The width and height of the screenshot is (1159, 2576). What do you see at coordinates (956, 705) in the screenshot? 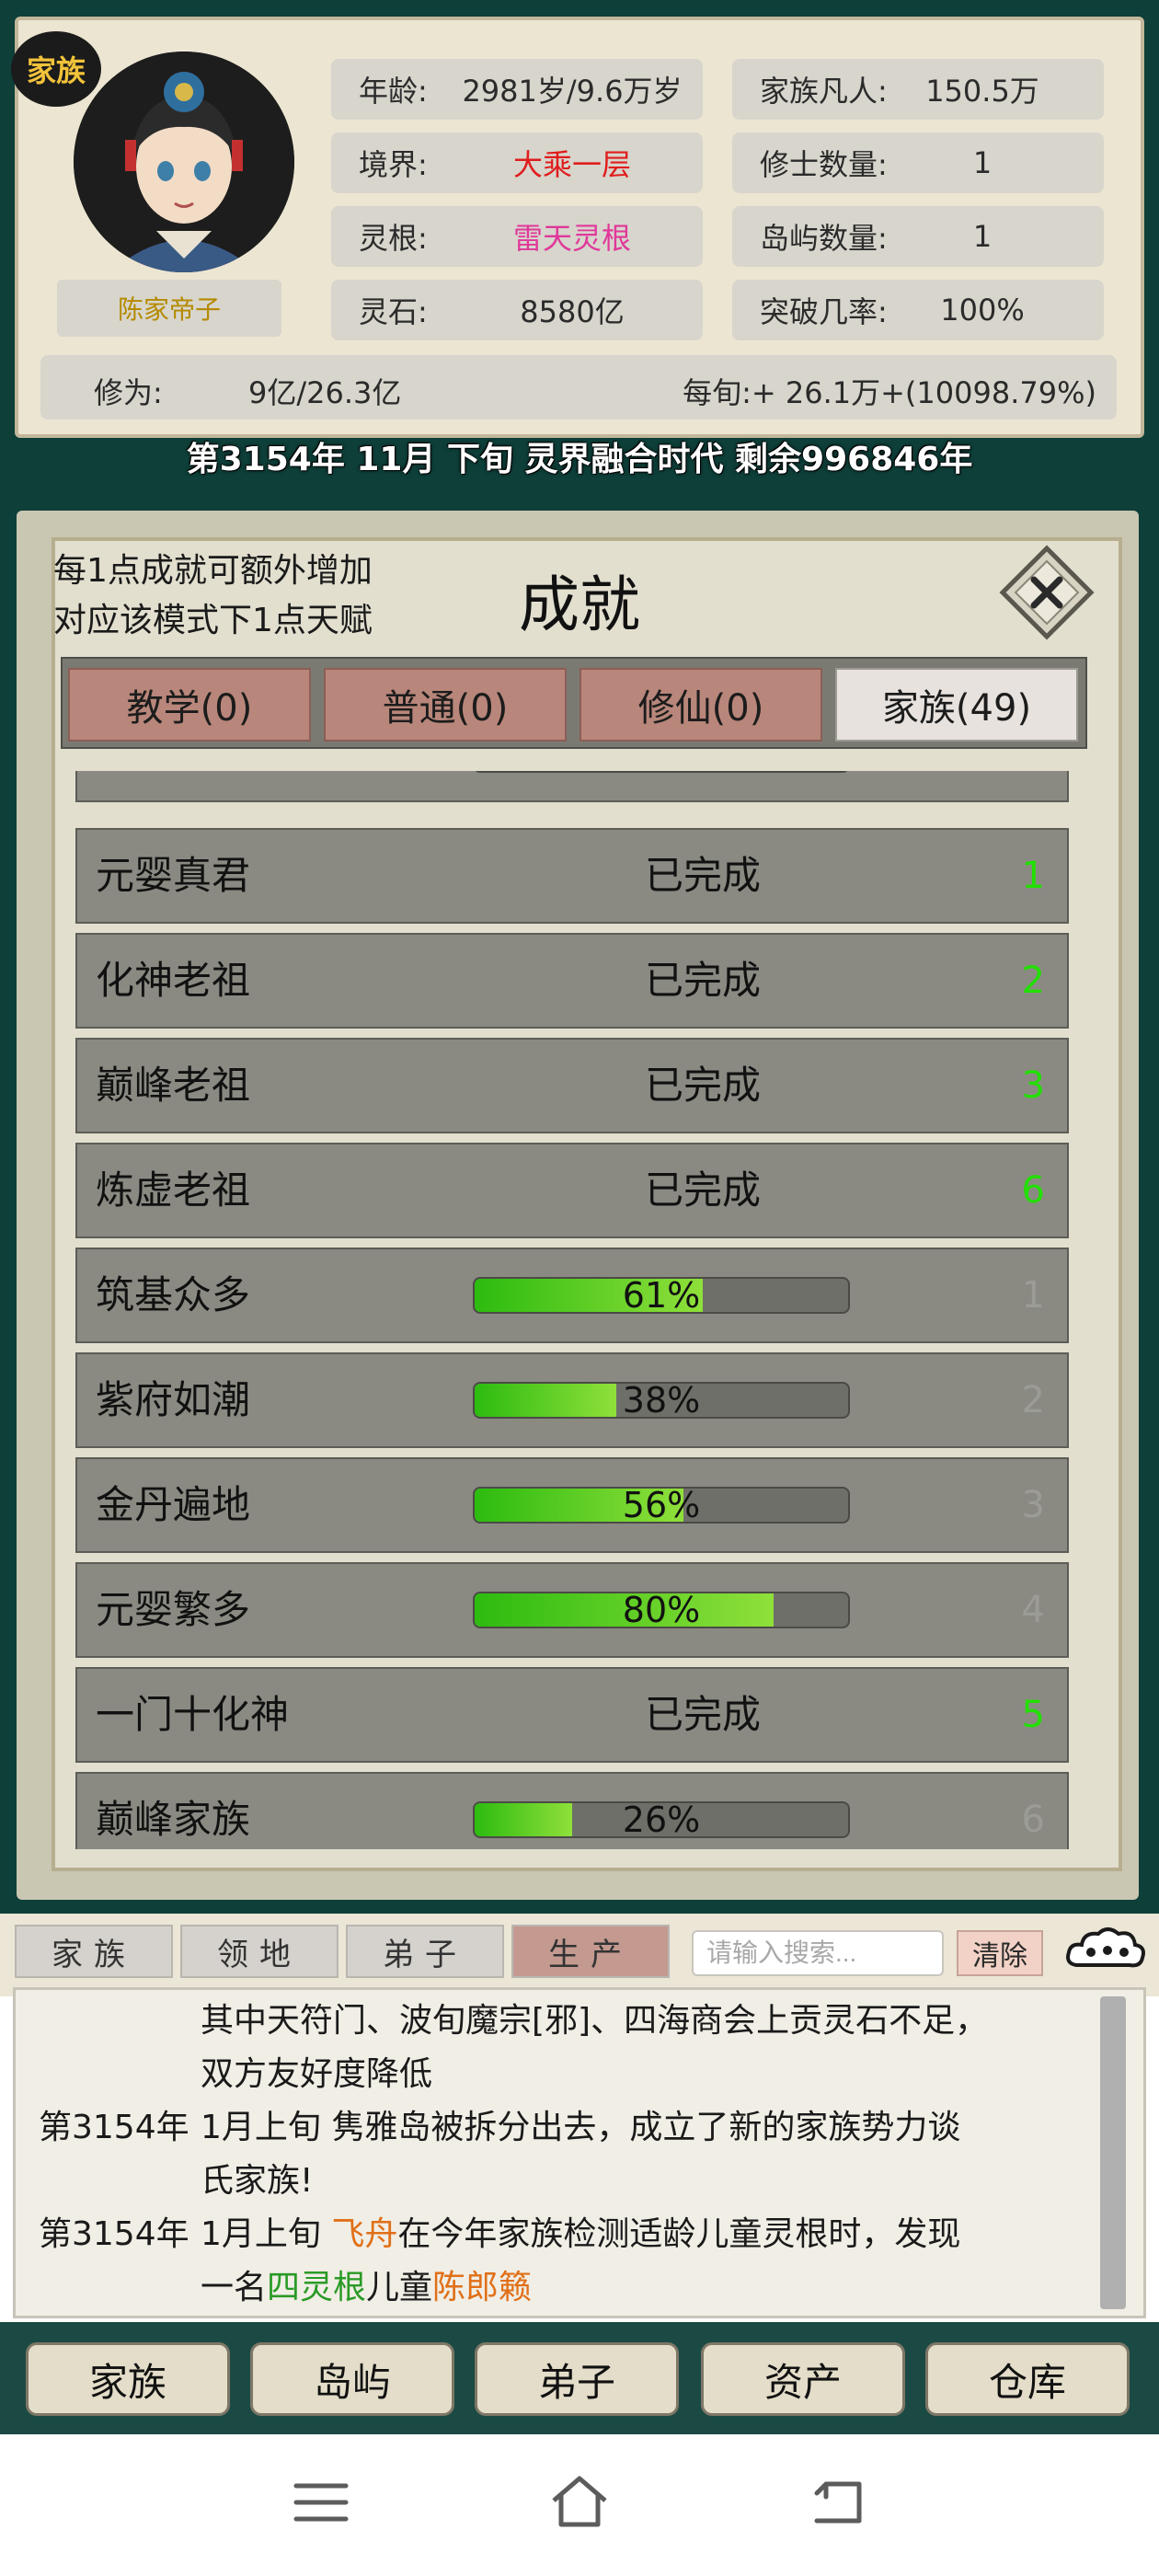
I see `tab-clan: 家族(49)` at bounding box center [956, 705].